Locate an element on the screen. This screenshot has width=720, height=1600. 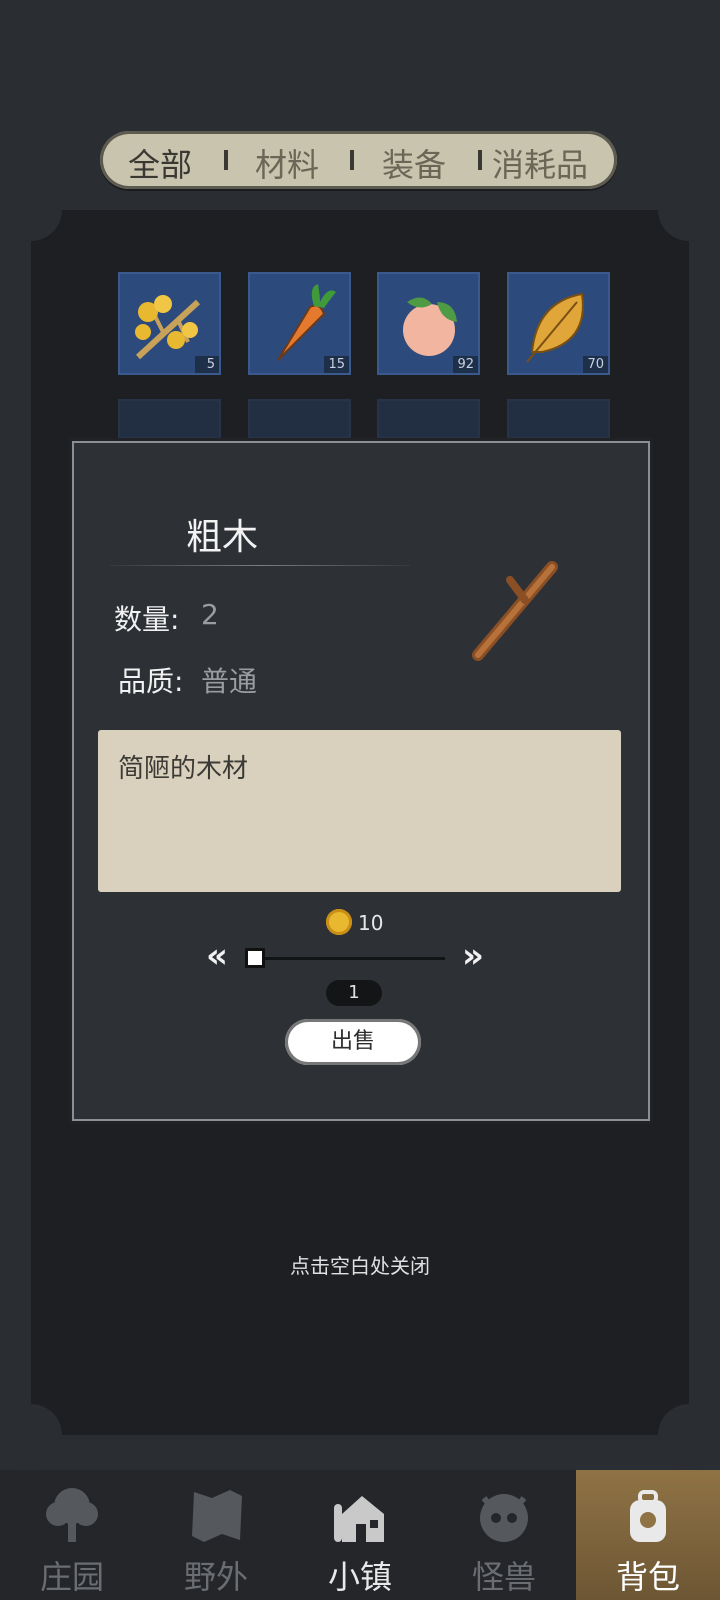
category-tabs: 全部 材料 装备 消耗品 is located at coordinates (358, 160).